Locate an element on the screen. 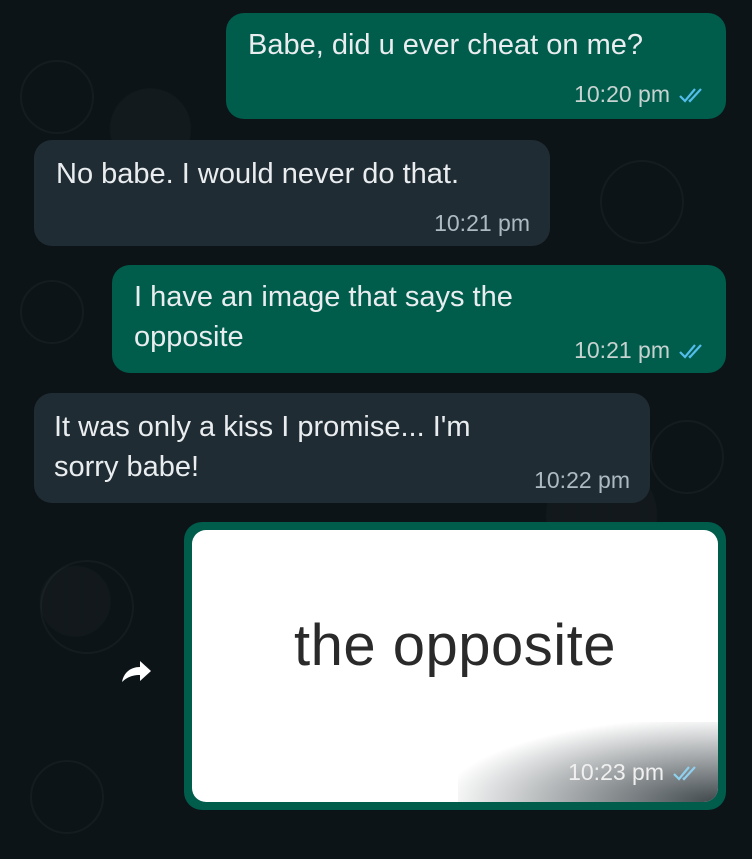 Image resolution: width=752 pixels, height=859 pixels. message-meta: 10:22 pm is located at coordinates (582, 480).